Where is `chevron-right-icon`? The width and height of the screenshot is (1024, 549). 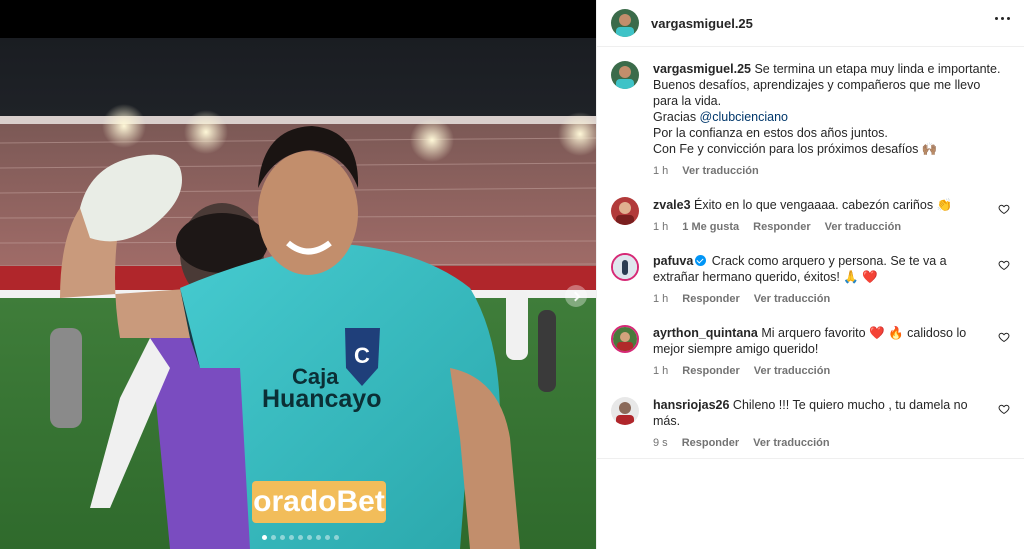
chevron-right-icon is located at coordinates (575, 296).